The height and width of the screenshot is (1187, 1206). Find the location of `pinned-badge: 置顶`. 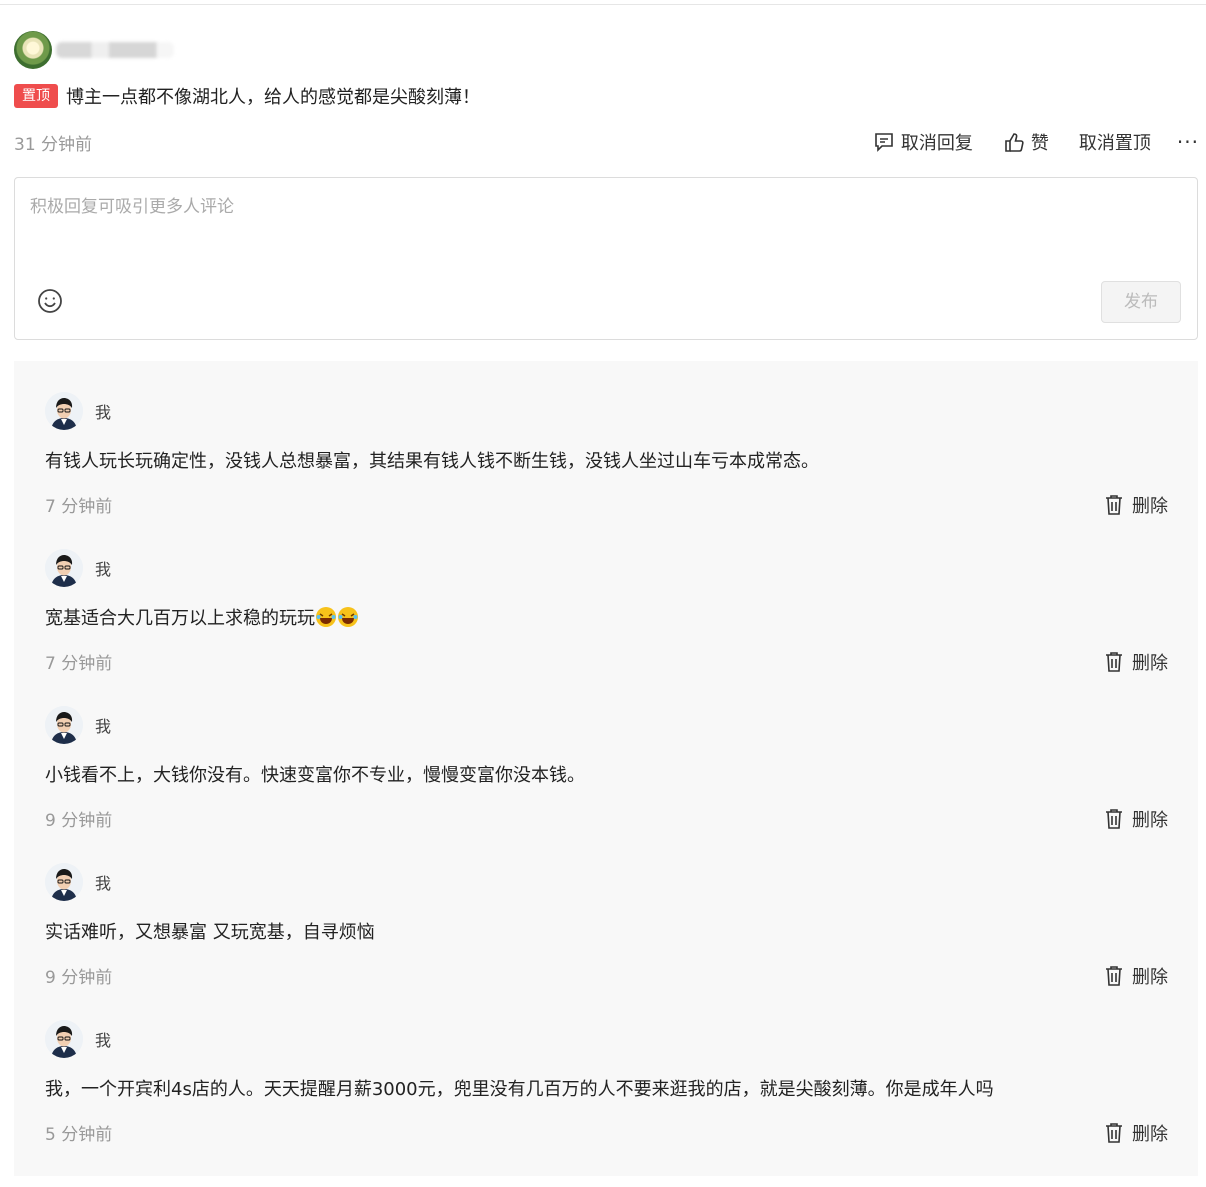

pinned-badge: 置顶 is located at coordinates (36, 96).